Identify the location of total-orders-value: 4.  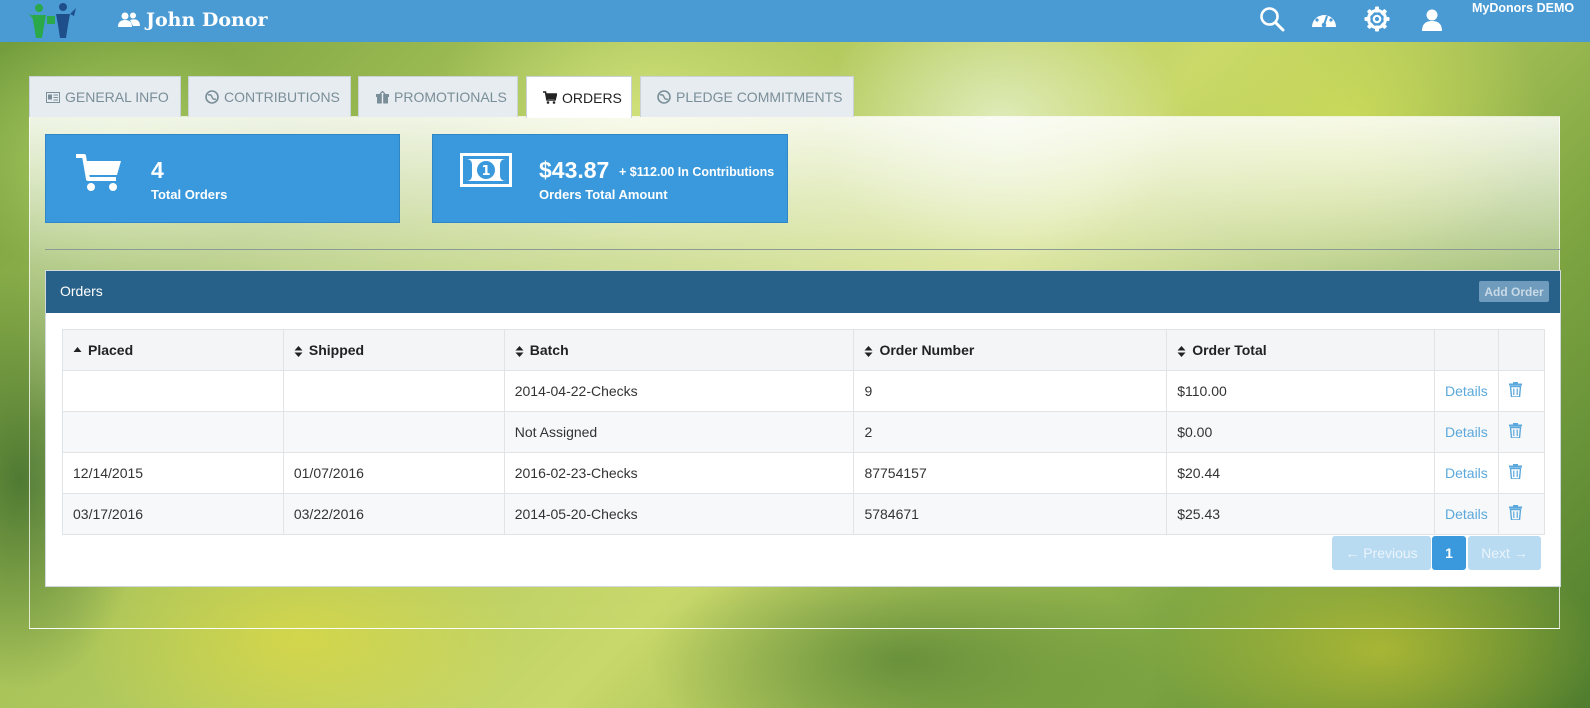
(157, 170).